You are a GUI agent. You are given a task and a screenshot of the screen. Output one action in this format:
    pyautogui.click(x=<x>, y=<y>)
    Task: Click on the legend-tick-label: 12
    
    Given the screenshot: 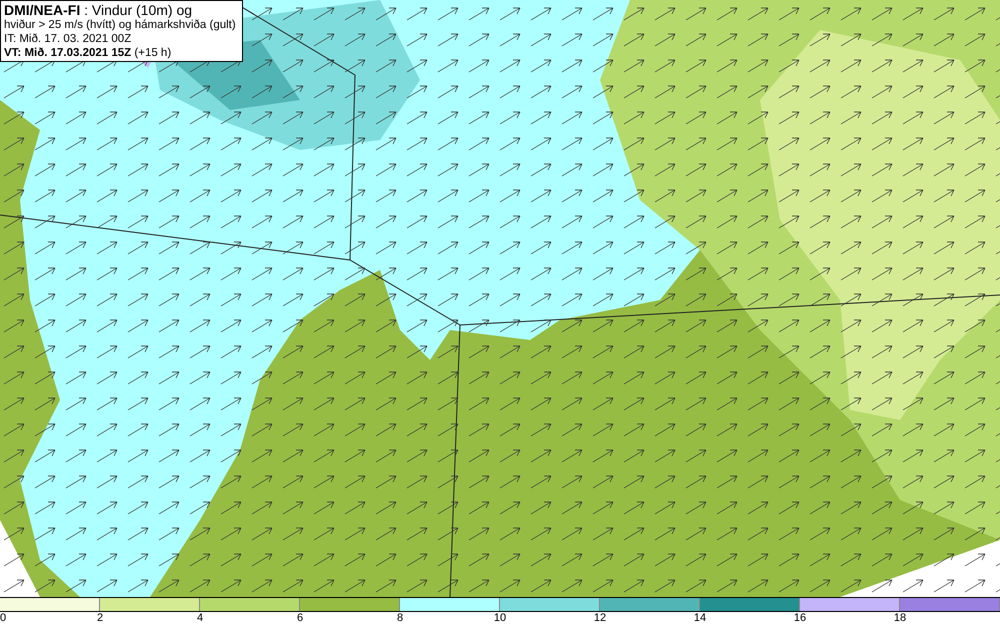 What is the action you would take?
    pyautogui.click(x=600, y=618)
    